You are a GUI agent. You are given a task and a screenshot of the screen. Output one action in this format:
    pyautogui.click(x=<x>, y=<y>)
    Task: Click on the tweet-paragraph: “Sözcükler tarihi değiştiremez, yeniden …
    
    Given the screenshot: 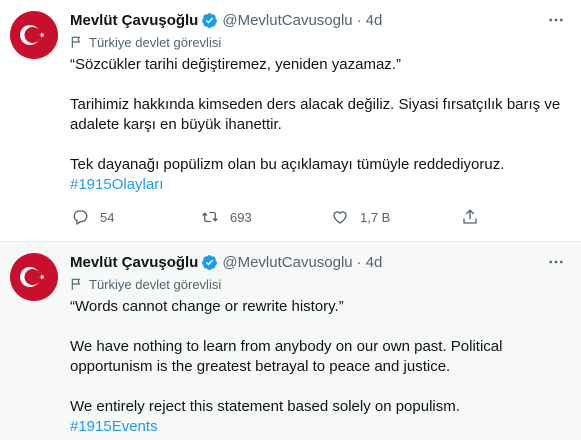 What is the action you would take?
    pyautogui.click(x=235, y=64)
    